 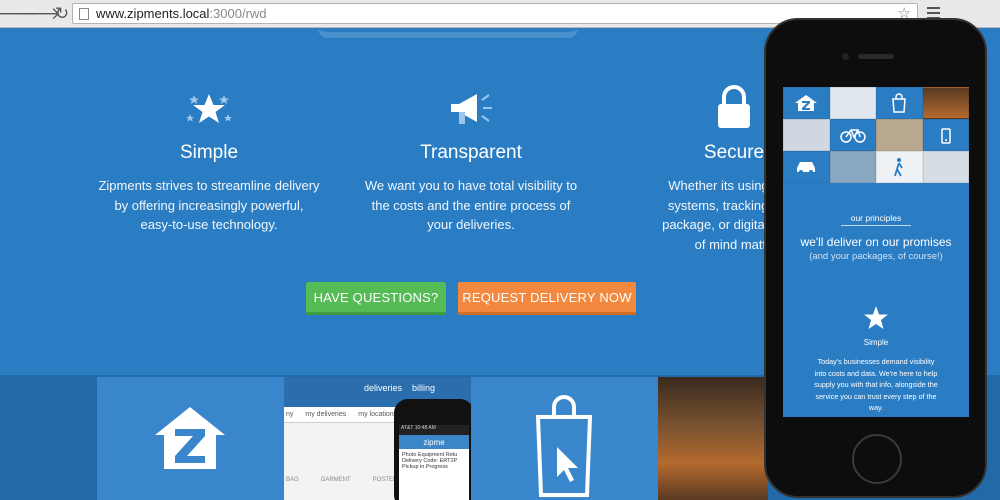 What do you see at coordinates (876, 242) in the screenshot?
I see `phone-promise-heading: we'll deliver on our promises` at bounding box center [876, 242].